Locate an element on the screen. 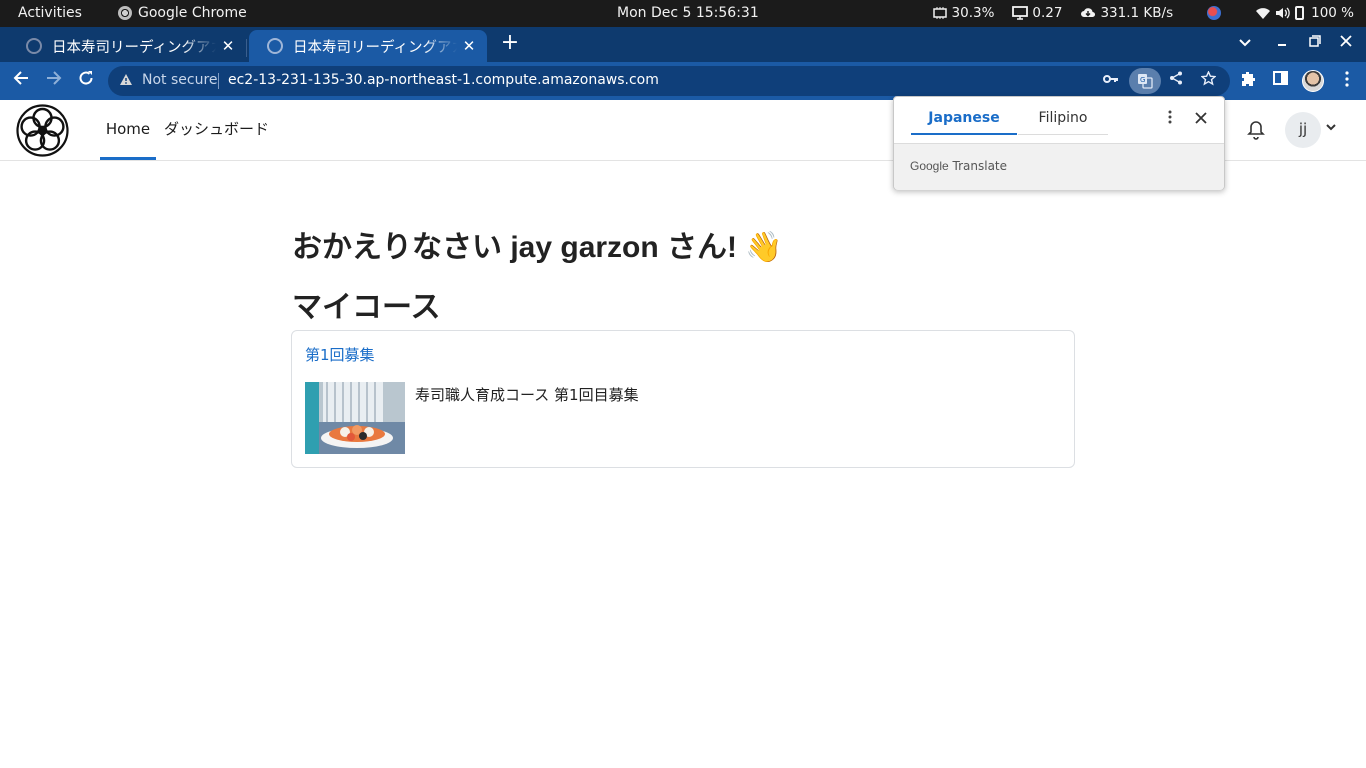 Image resolution: width=1366 pixels, height=768 pixels. google-wordmark: Google is located at coordinates (929, 166).